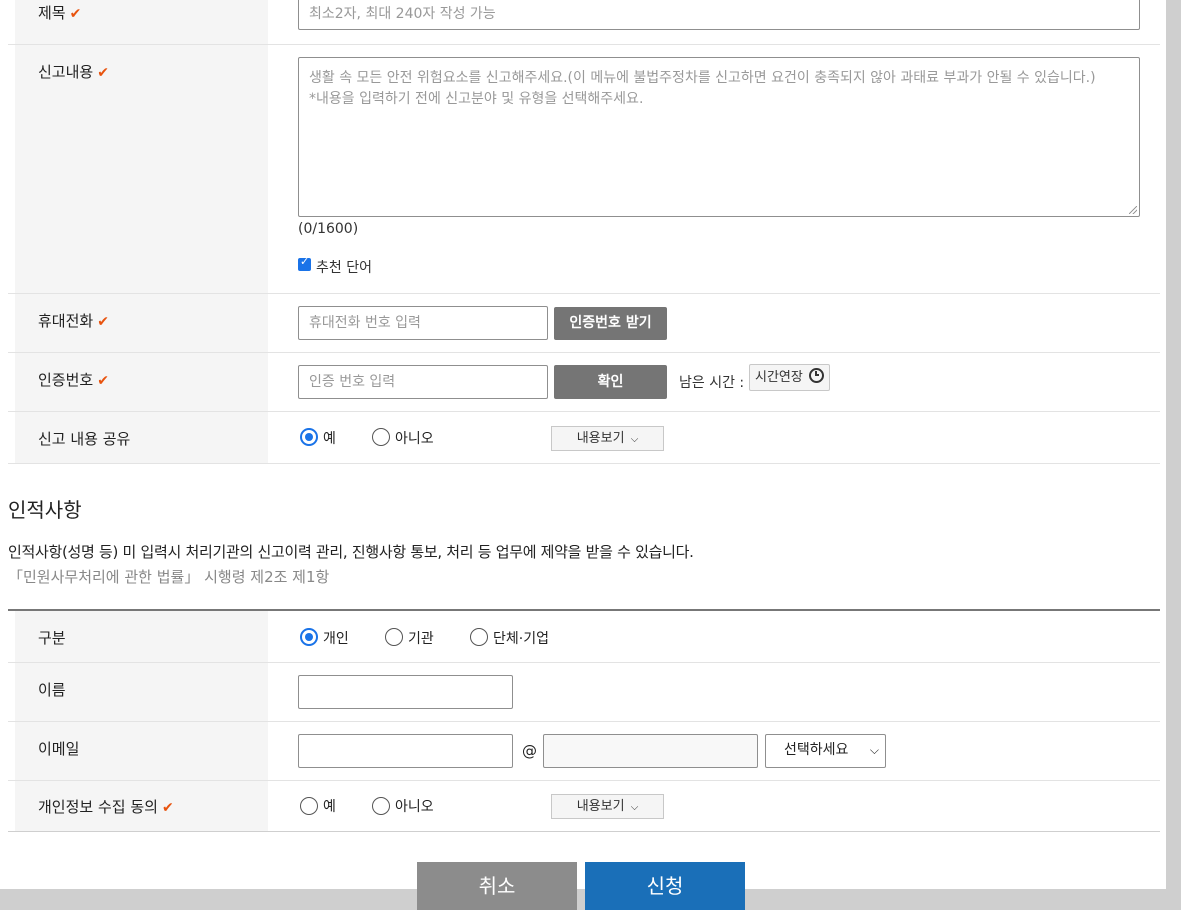 The image size is (1181, 910). What do you see at coordinates (52, 690) in the screenshot?
I see `name-label: 이름` at bounding box center [52, 690].